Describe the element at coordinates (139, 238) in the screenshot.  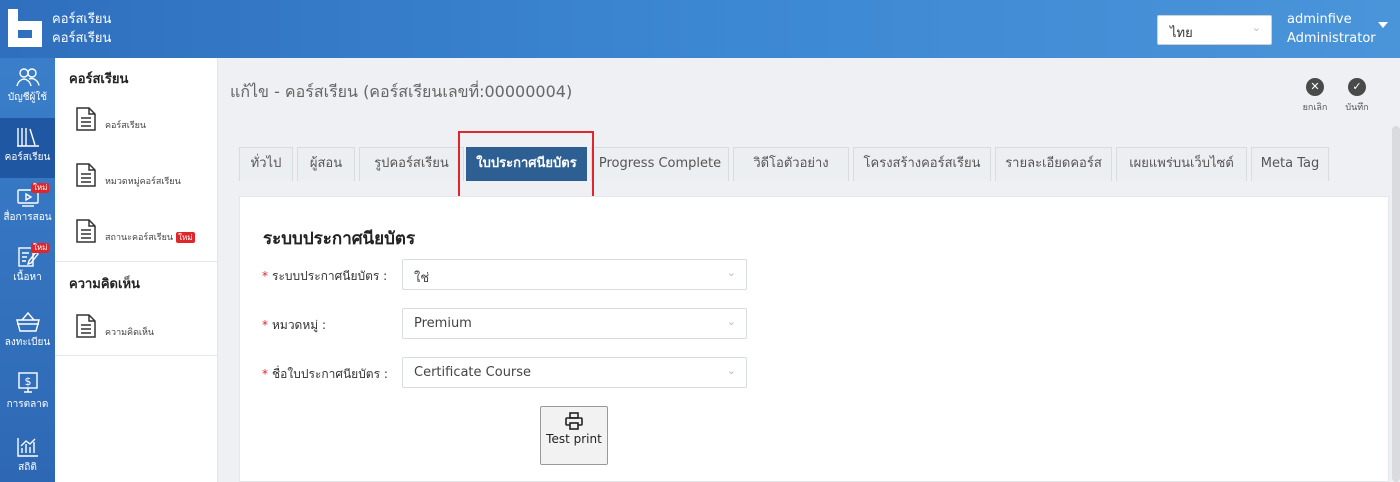
I see `submenu-item-label: สถานะคอร์สเรียน` at that location.